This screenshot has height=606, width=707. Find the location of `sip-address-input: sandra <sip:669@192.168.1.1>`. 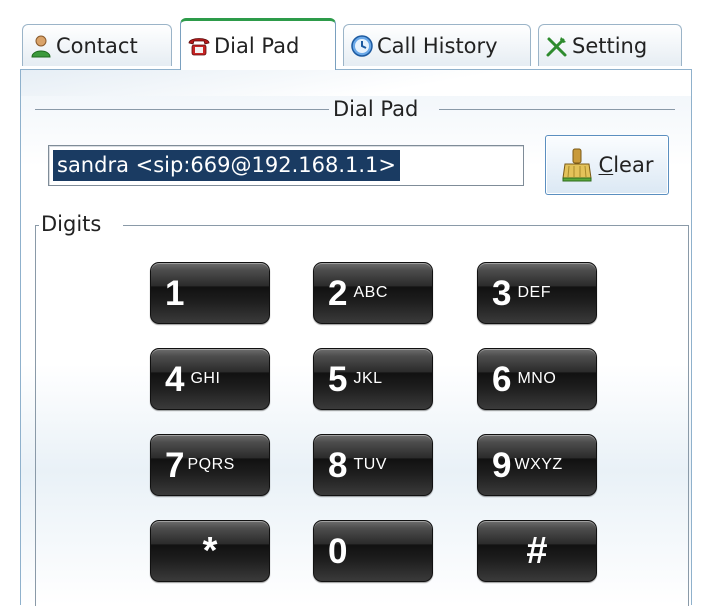

sip-address-input: sandra <sip:669@192.168.1.1> is located at coordinates (286, 165).